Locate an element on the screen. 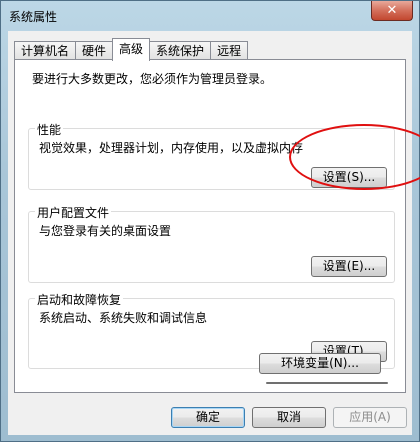 The image size is (420, 442). window-title: 系统属性 is located at coordinates (33, 17).